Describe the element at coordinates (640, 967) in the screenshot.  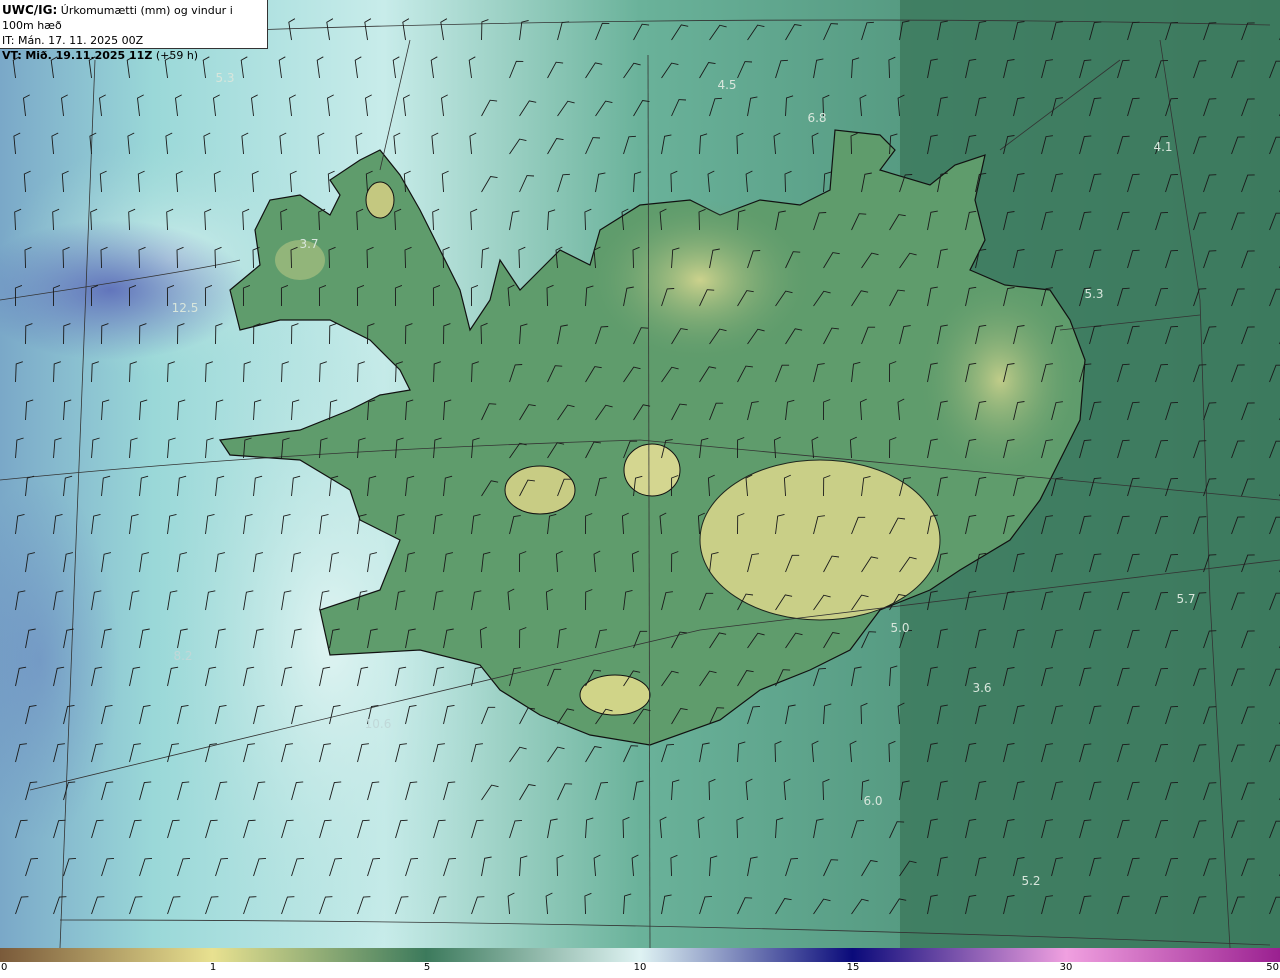
I see `legend-tick-10: 10` at that location.